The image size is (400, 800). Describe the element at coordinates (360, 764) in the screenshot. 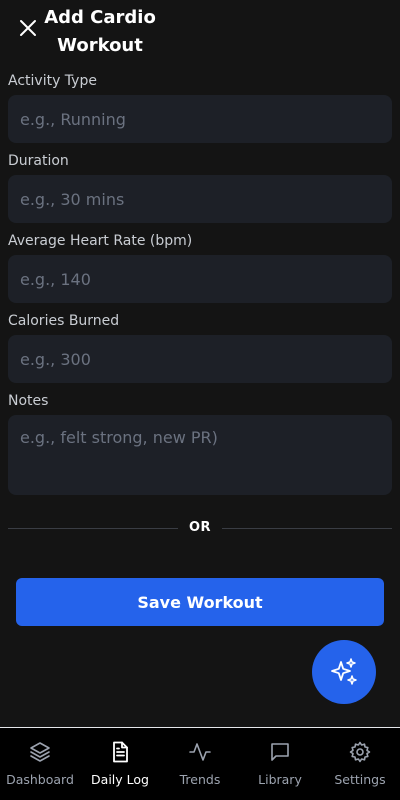

I see `nav-item-settings: Settings` at that location.